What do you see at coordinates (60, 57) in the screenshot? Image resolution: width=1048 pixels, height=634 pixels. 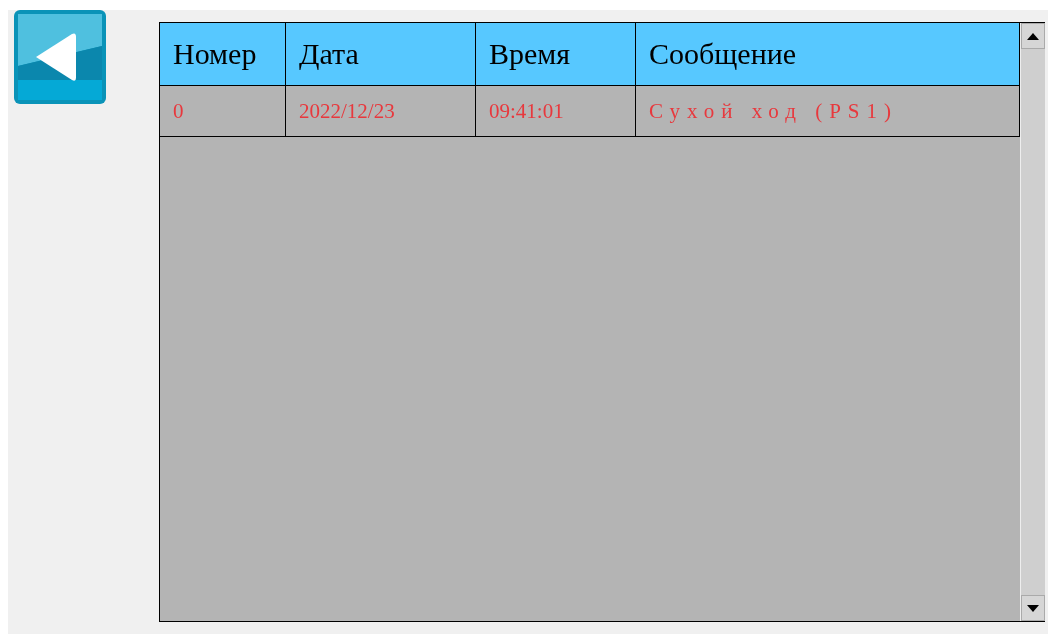 I see `back-button` at bounding box center [60, 57].